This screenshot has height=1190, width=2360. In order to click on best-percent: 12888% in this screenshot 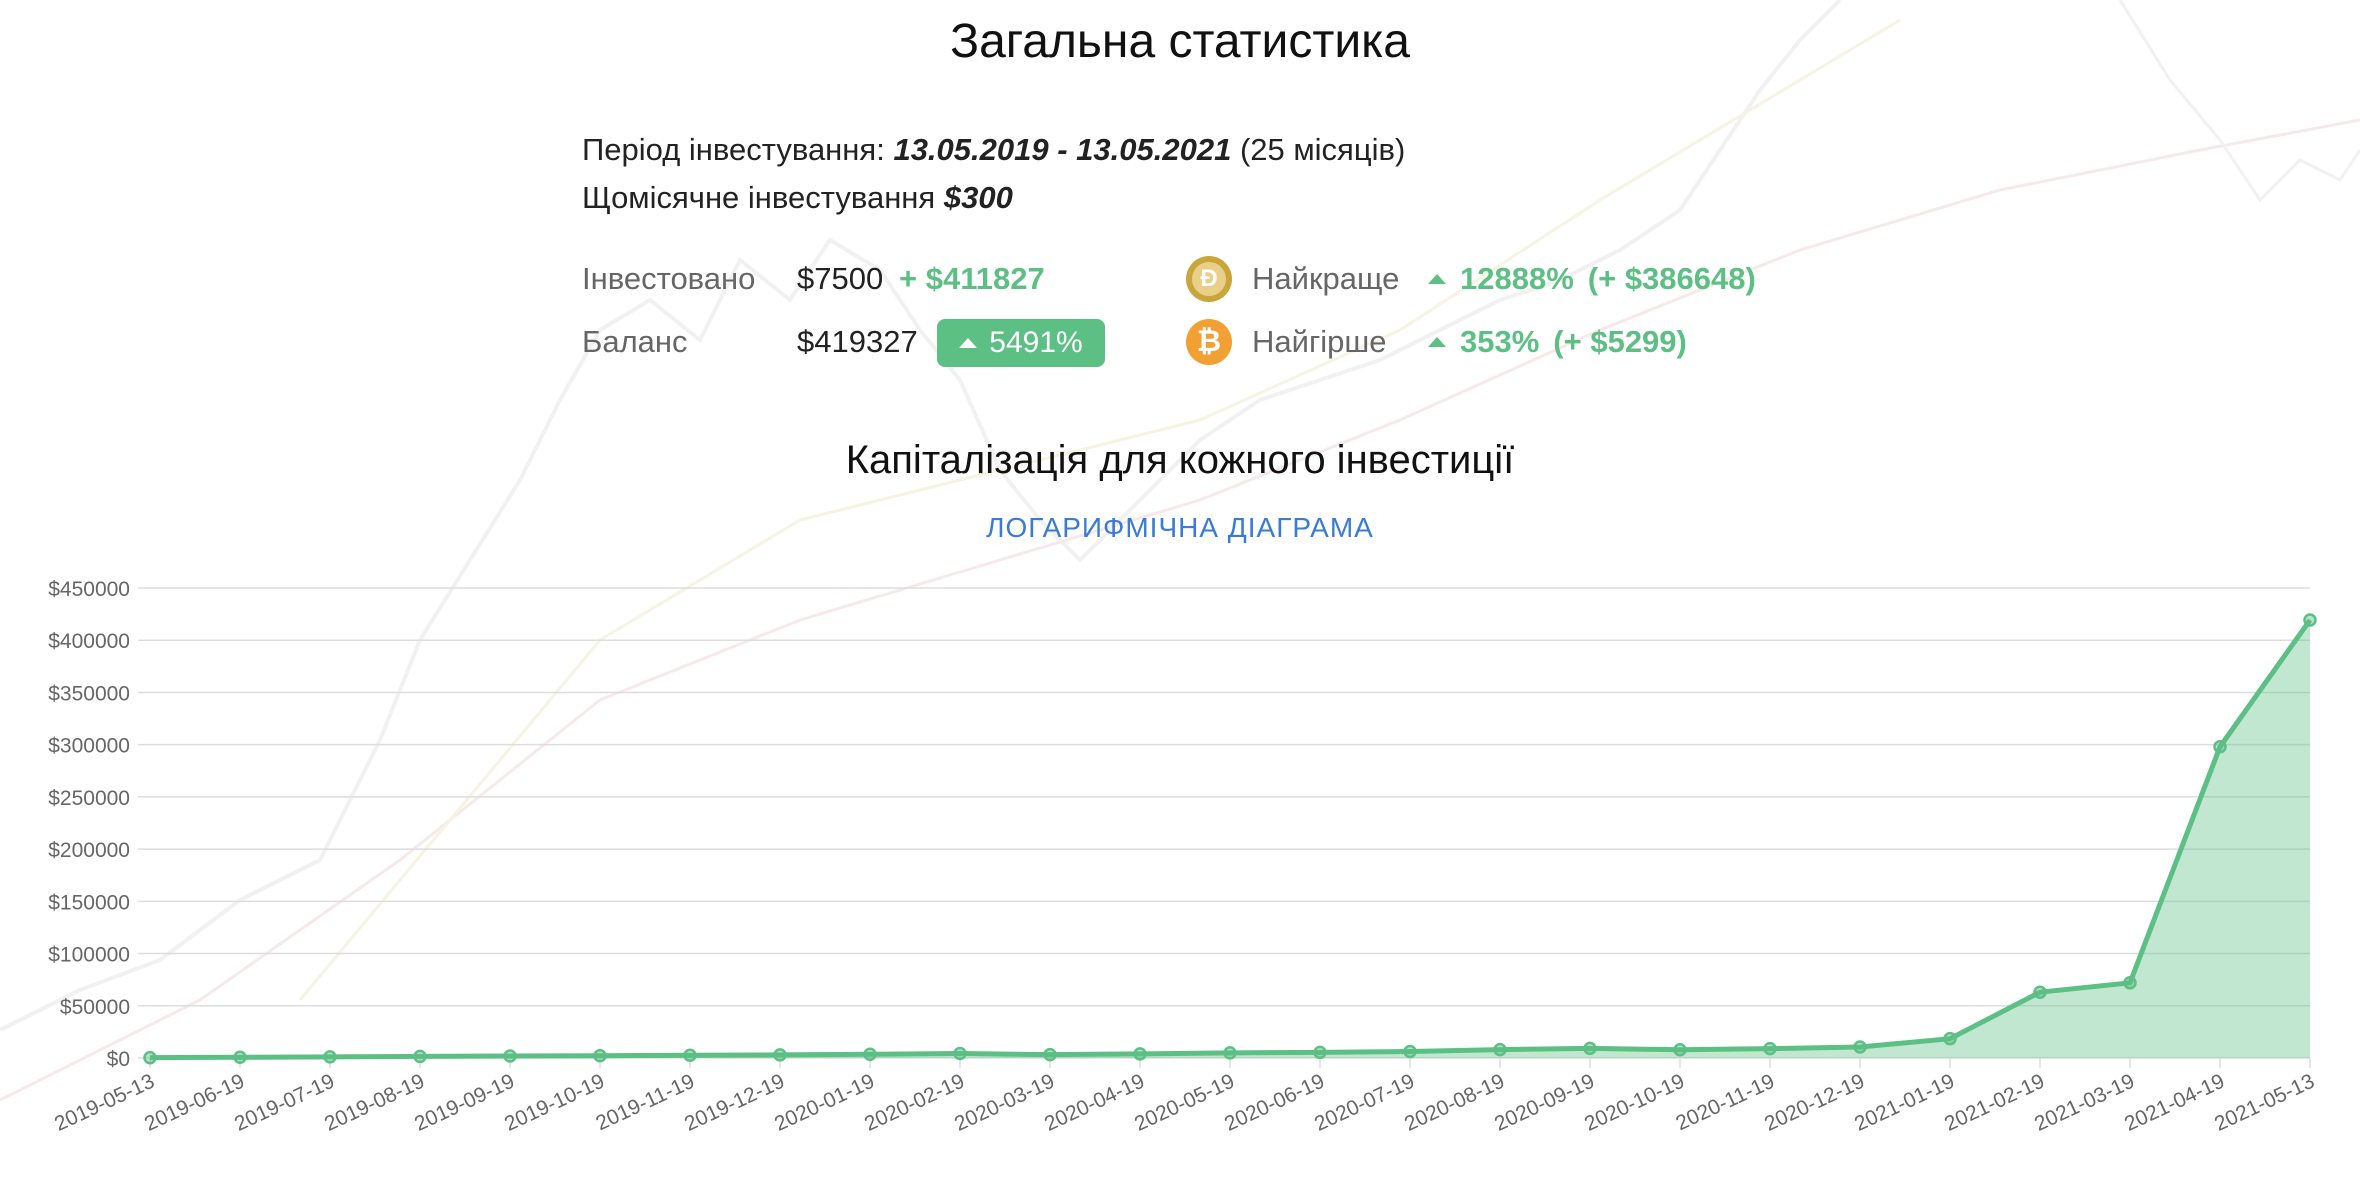, I will do `click(1517, 278)`.